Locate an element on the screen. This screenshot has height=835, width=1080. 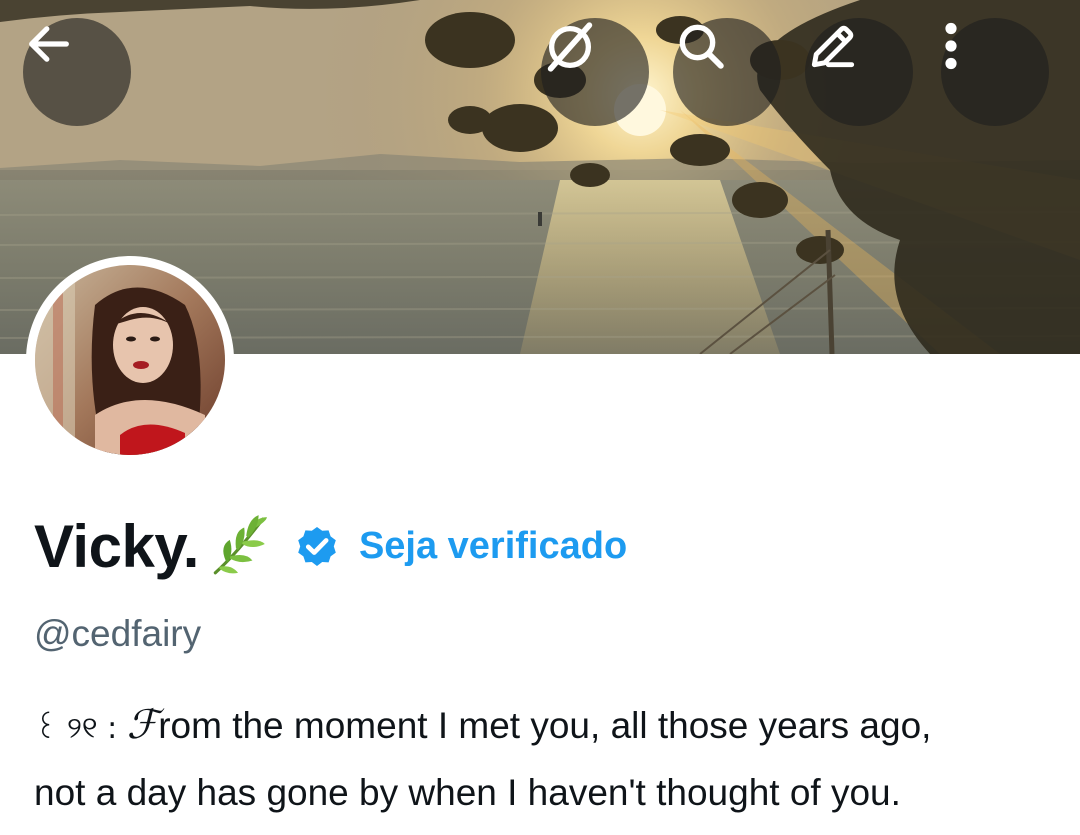
profile-avatar is located at coordinates (130, 360).